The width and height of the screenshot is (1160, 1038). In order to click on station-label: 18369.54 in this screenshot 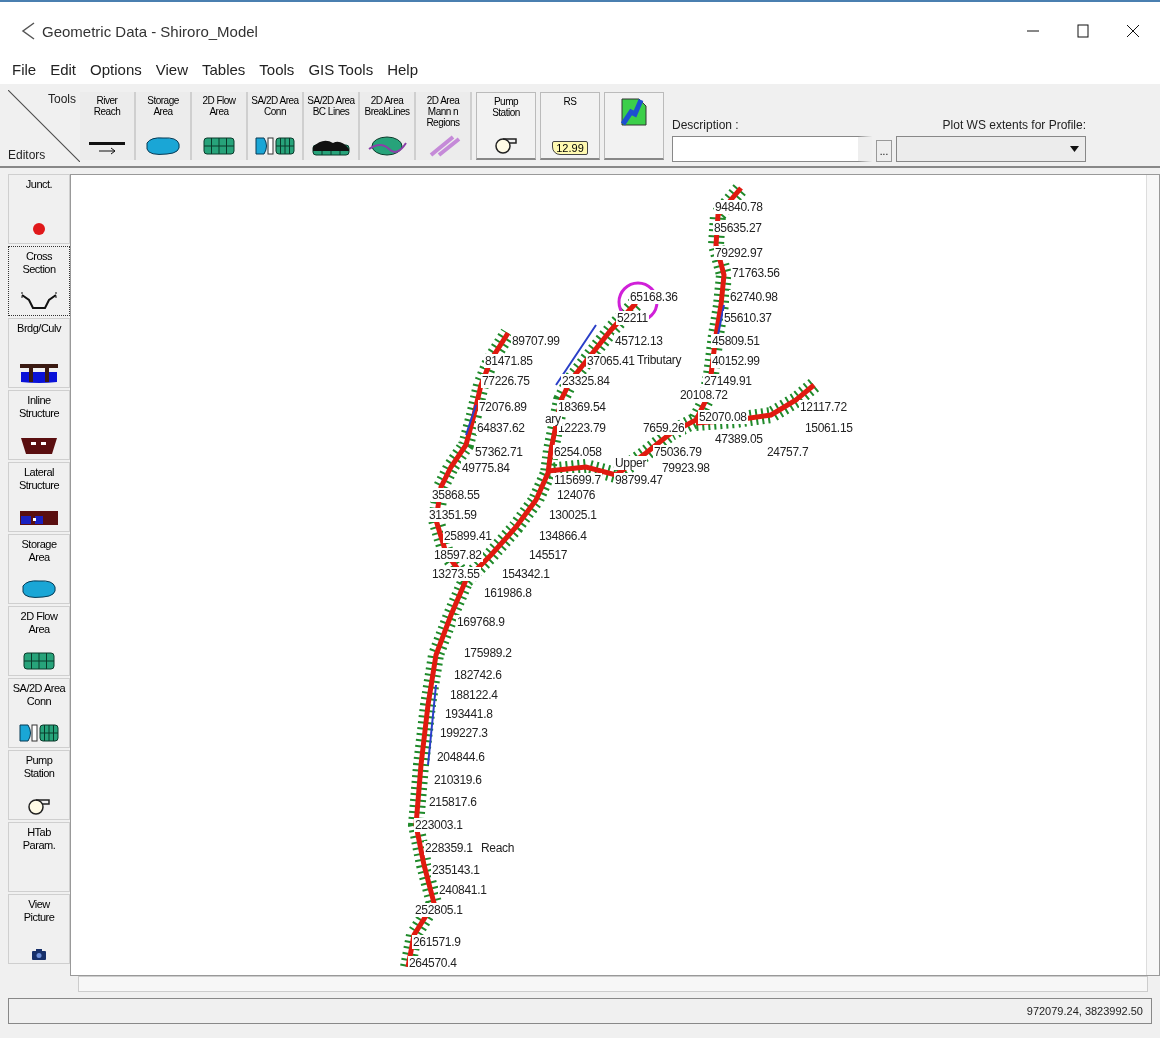, I will do `click(582, 407)`.